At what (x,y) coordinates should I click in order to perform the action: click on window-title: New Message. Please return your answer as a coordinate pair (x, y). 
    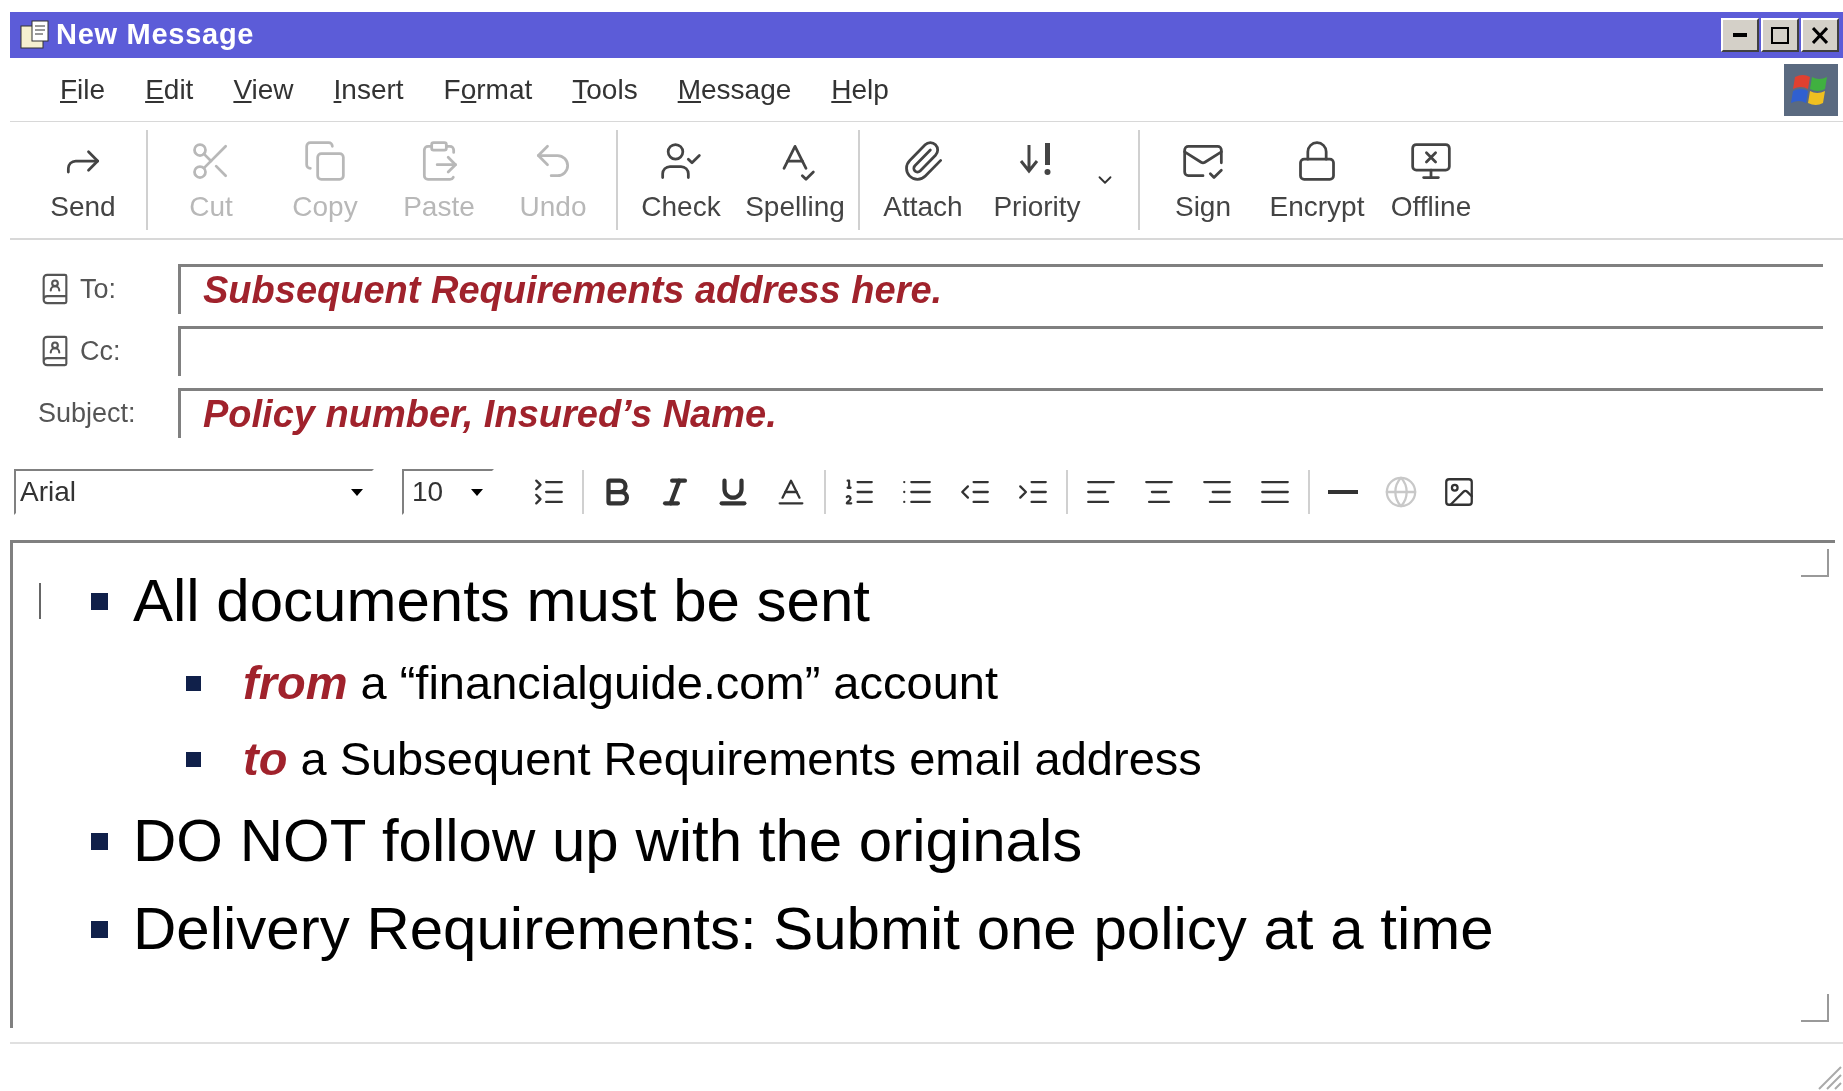
    Looking at the image, I should click on (155, 35).